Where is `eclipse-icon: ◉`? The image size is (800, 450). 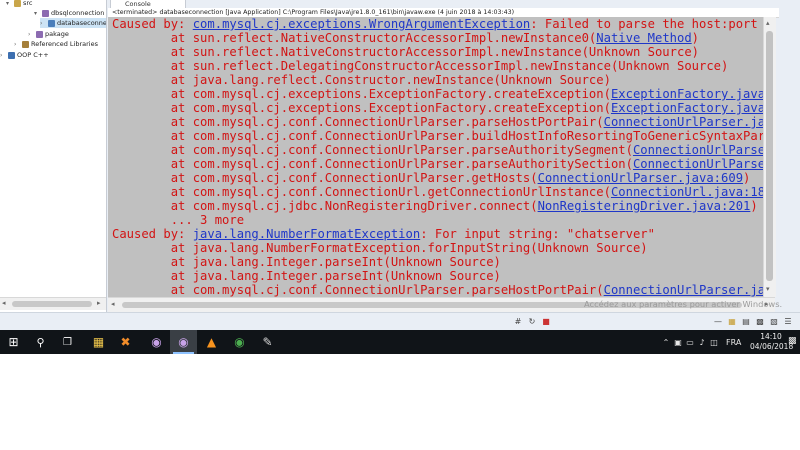
eclipse-icon: ◉ is located at coordinates (156, 342).